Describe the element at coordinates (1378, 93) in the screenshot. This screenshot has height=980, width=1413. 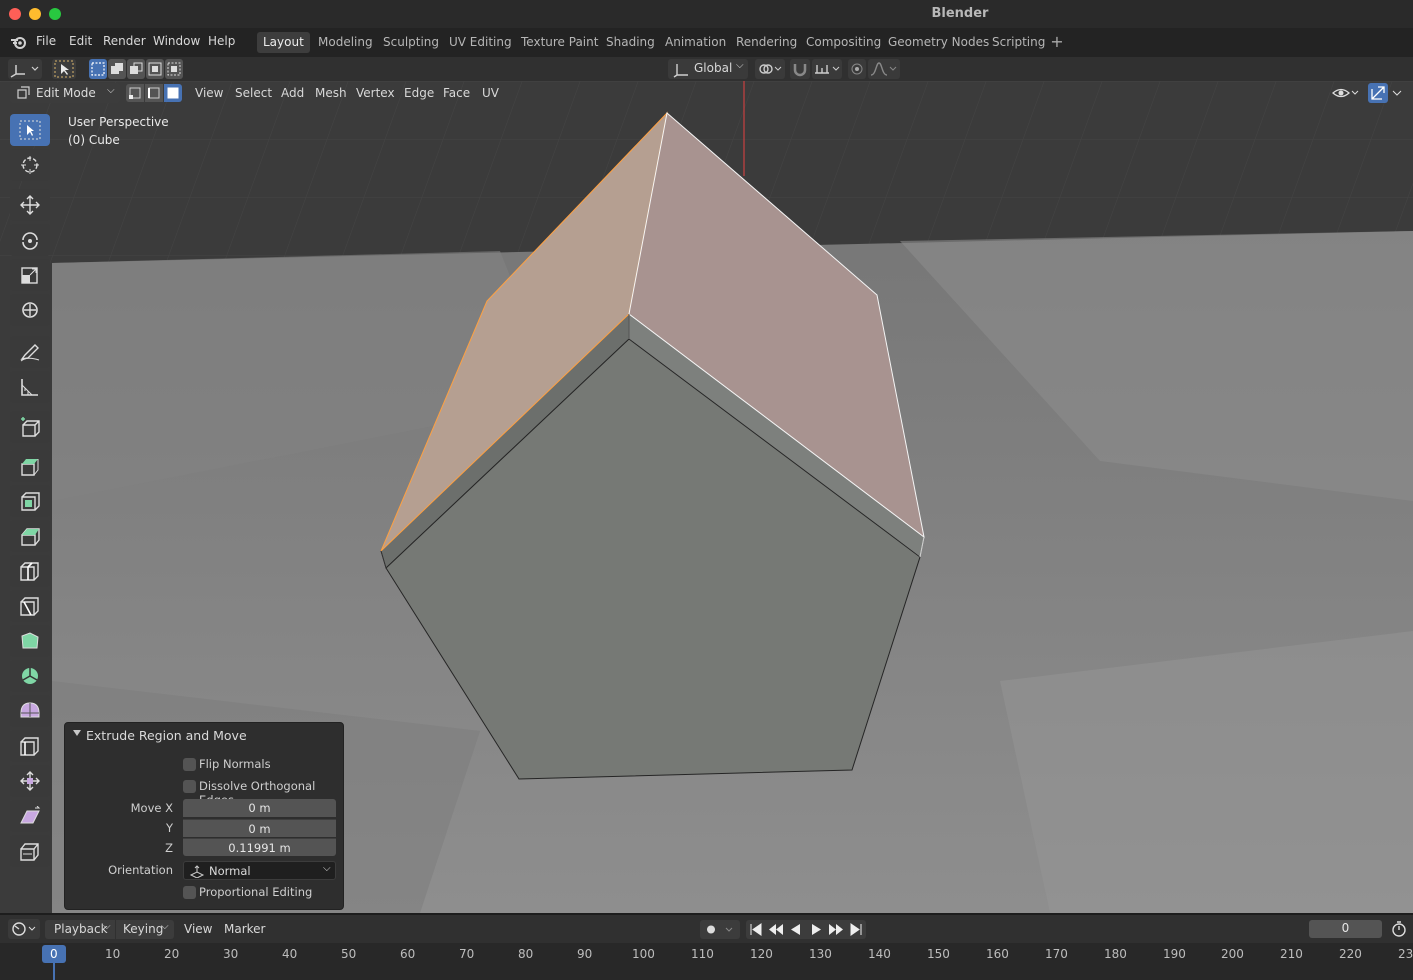
I see `gizmo-toggle` at that location.